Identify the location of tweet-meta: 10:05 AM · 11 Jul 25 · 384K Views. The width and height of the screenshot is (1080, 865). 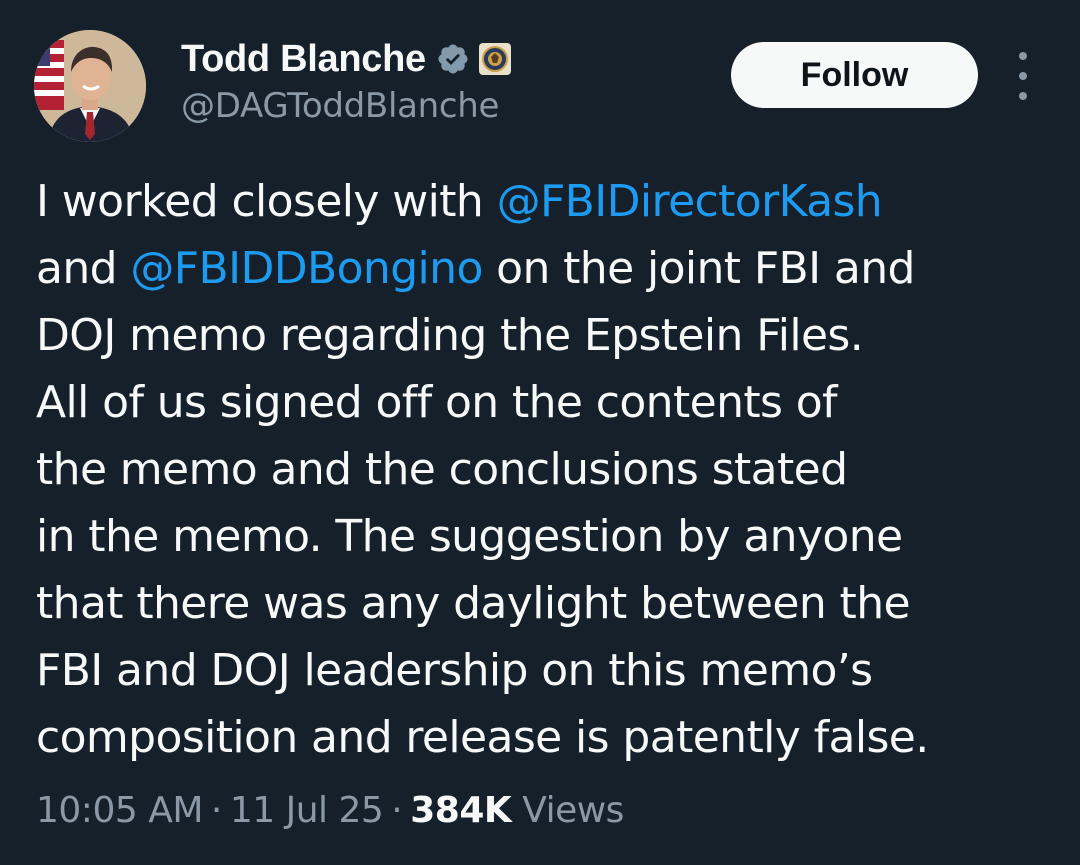
(330, 810).